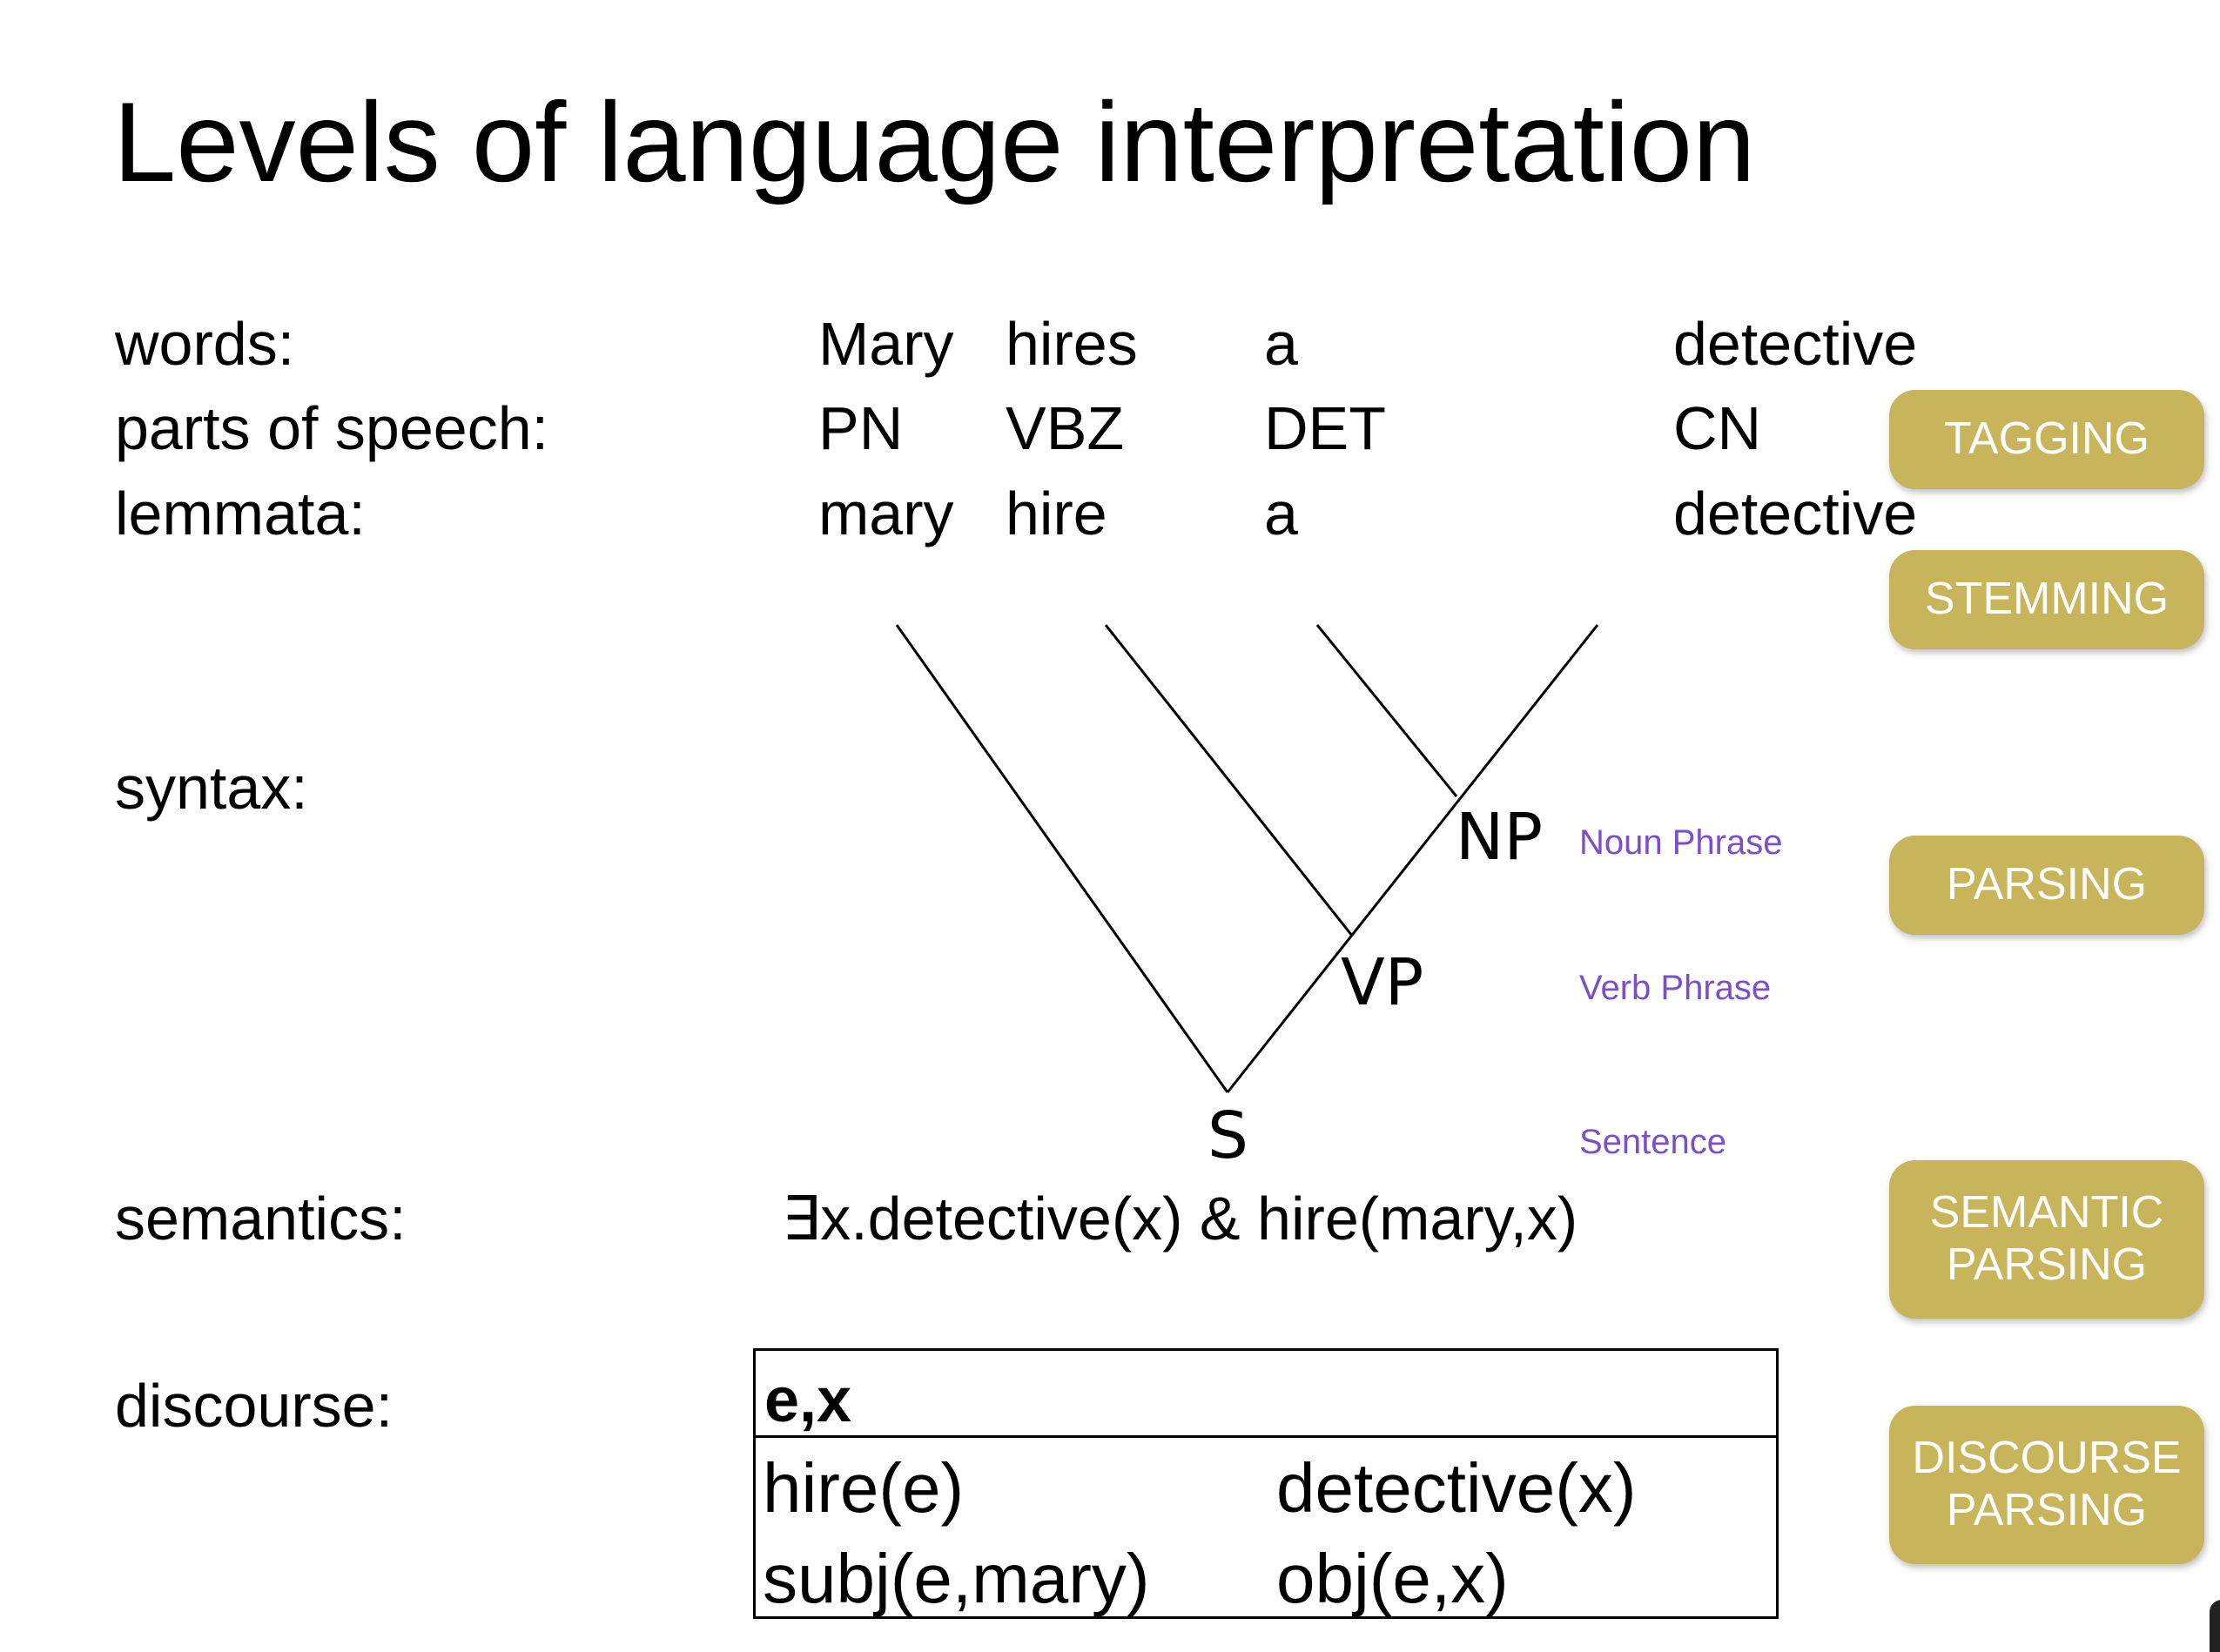  What do you see at coordinates (1228, 1136) in the screenshot?
I see `tree-node-s: S` at bounding box center [1228, 1136].